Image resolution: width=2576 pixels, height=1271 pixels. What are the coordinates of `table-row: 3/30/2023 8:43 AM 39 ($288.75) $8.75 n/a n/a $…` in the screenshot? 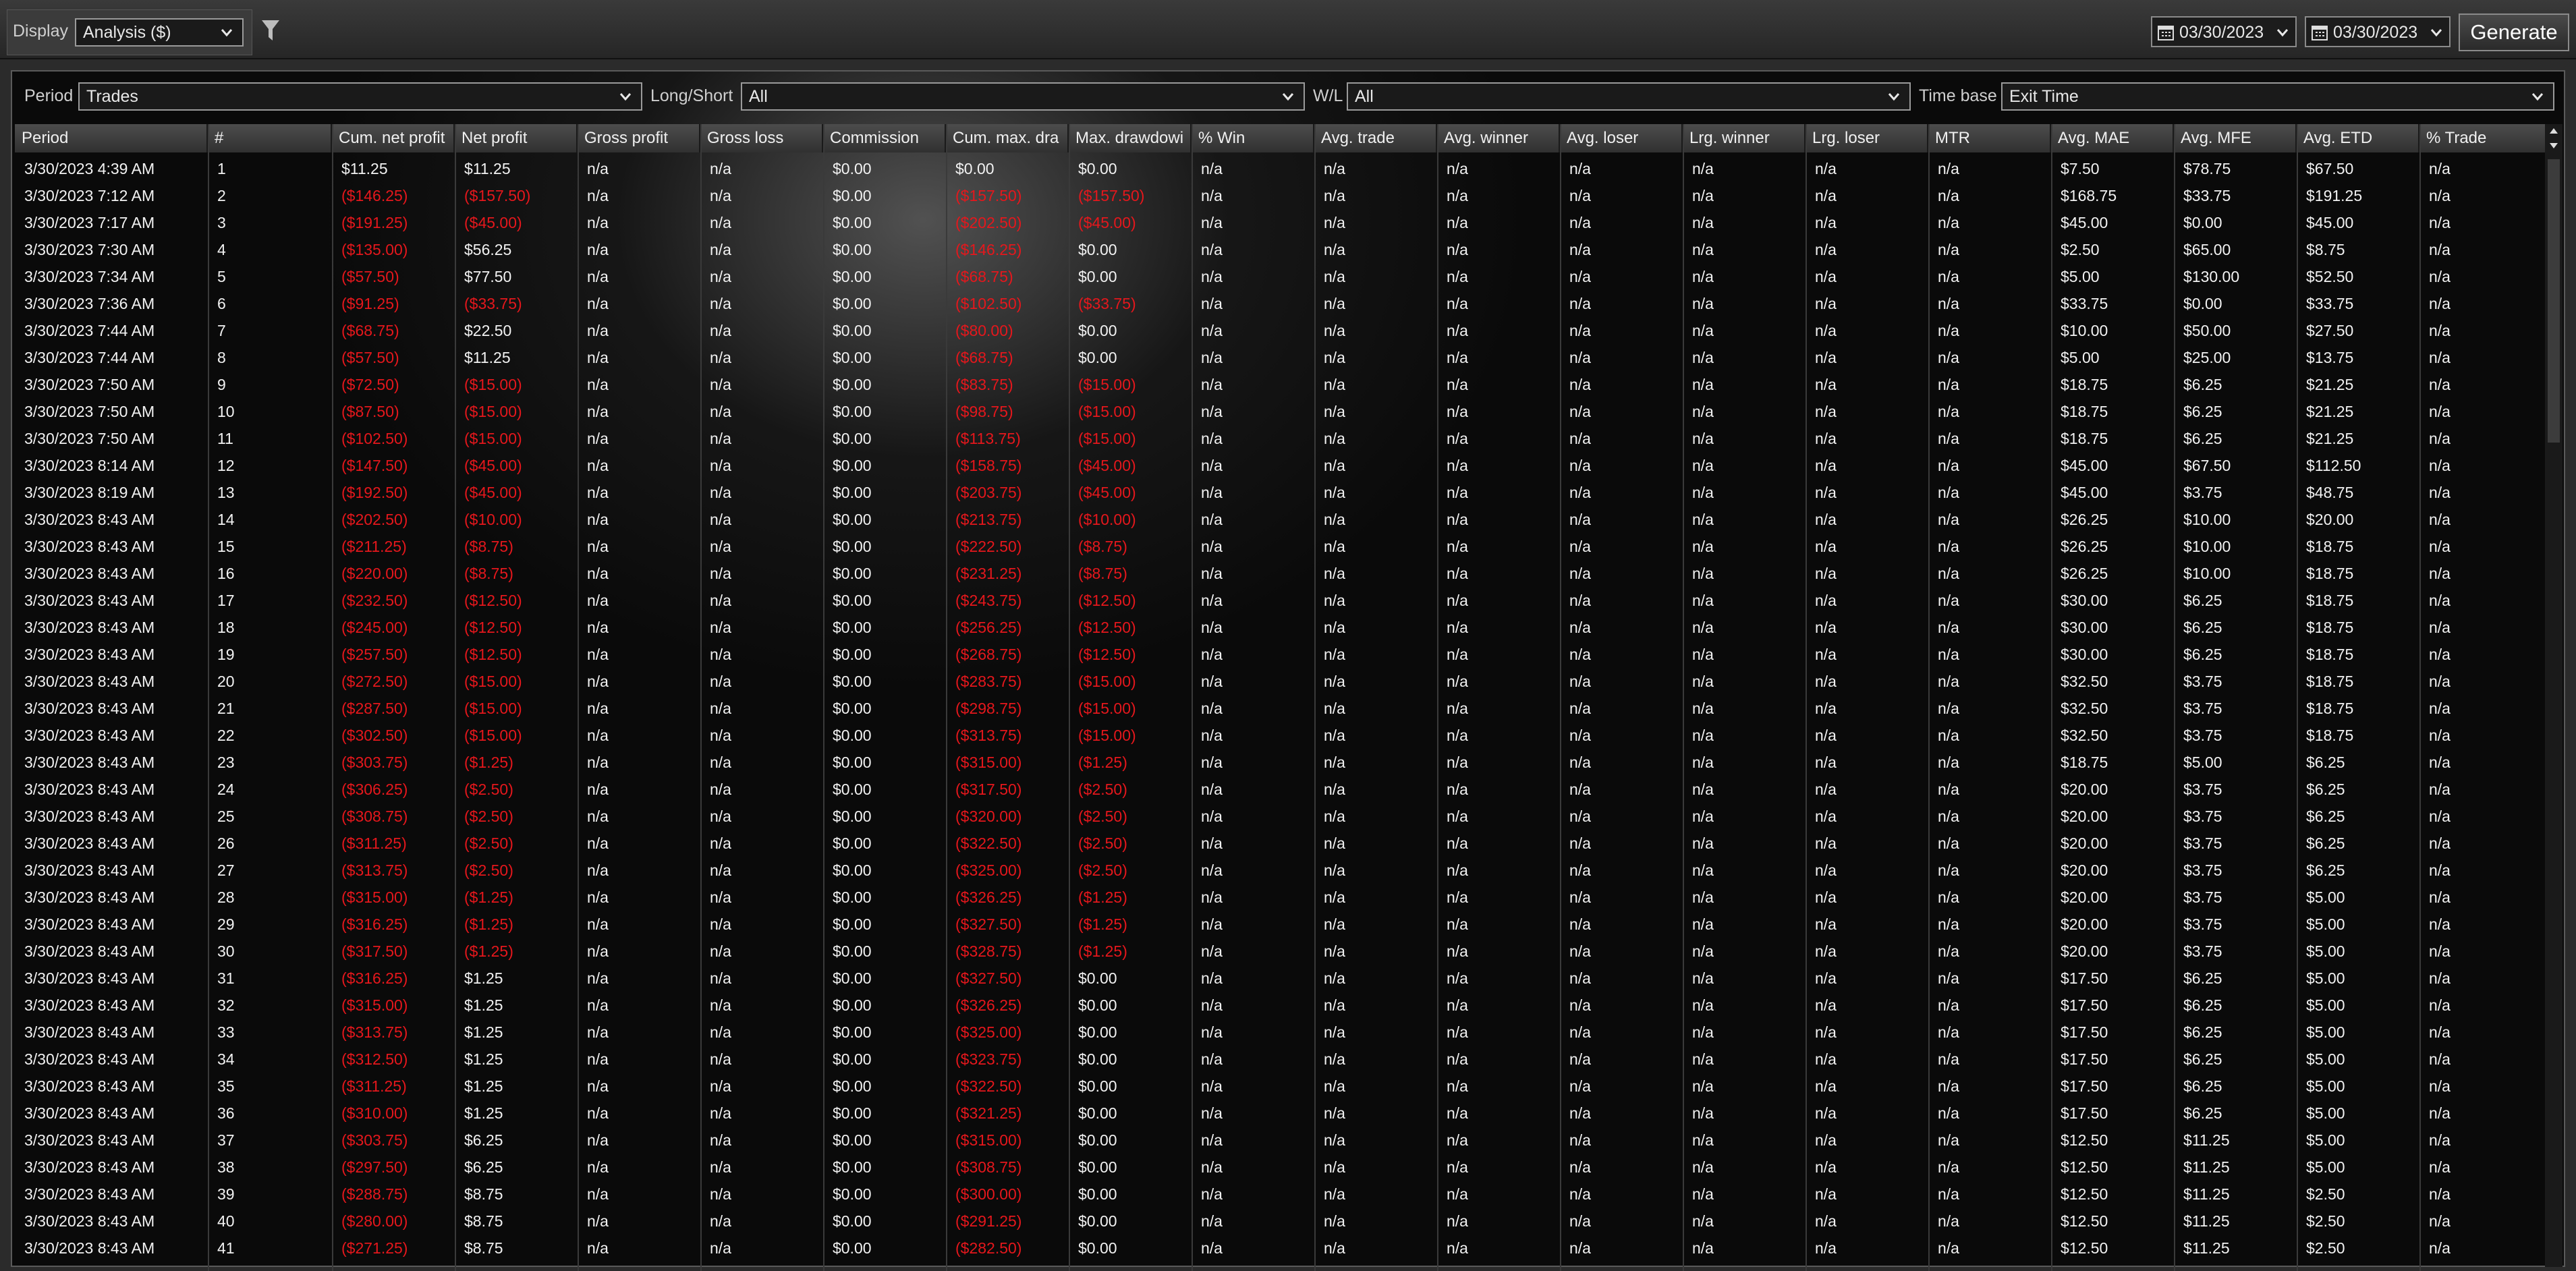 It's located at (1281, 1194).